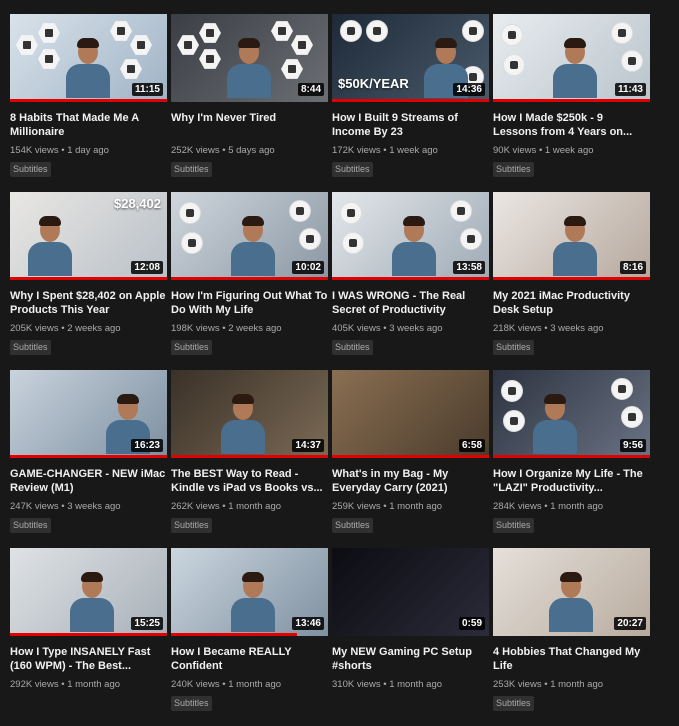 The image size is (679, 726). What do you see at coordinates (356, 506) in the screenshot?
I see `view-count: 259K views` at bounding box center [356, 506].